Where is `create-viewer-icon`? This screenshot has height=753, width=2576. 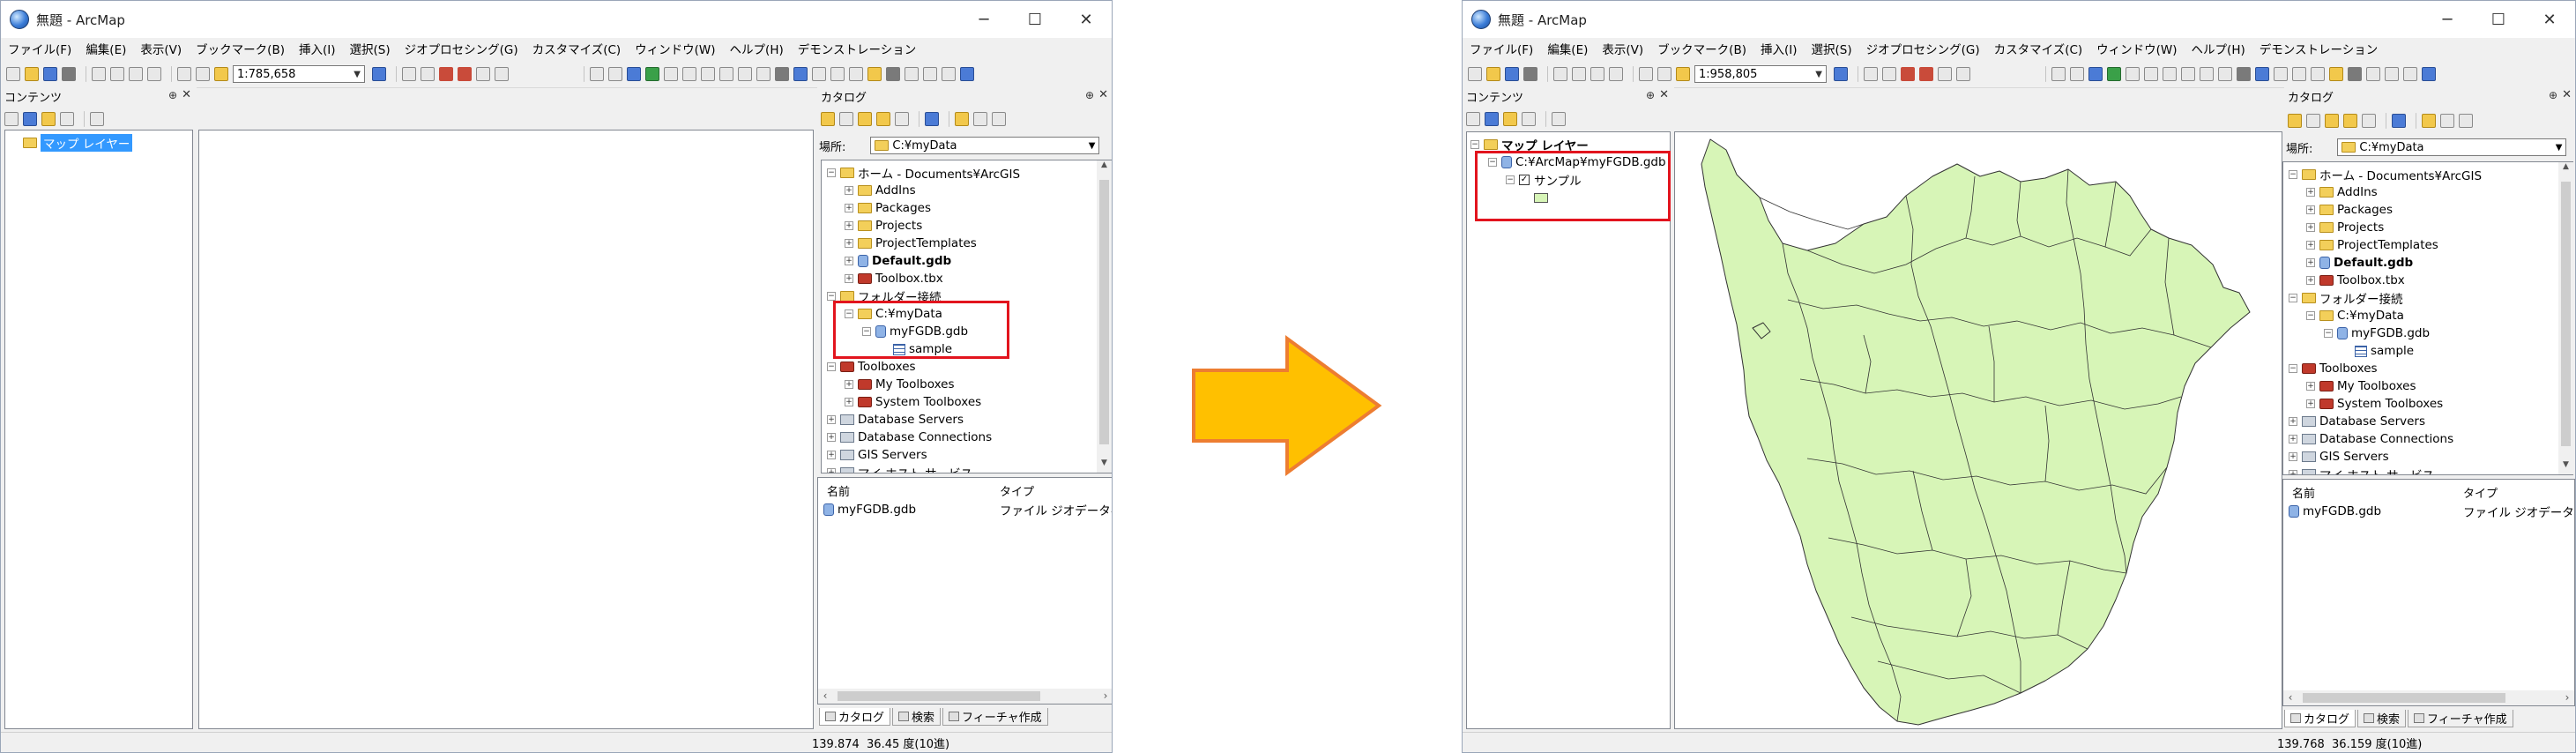 create-viewer-icon is located at coordinates (2410, 74).